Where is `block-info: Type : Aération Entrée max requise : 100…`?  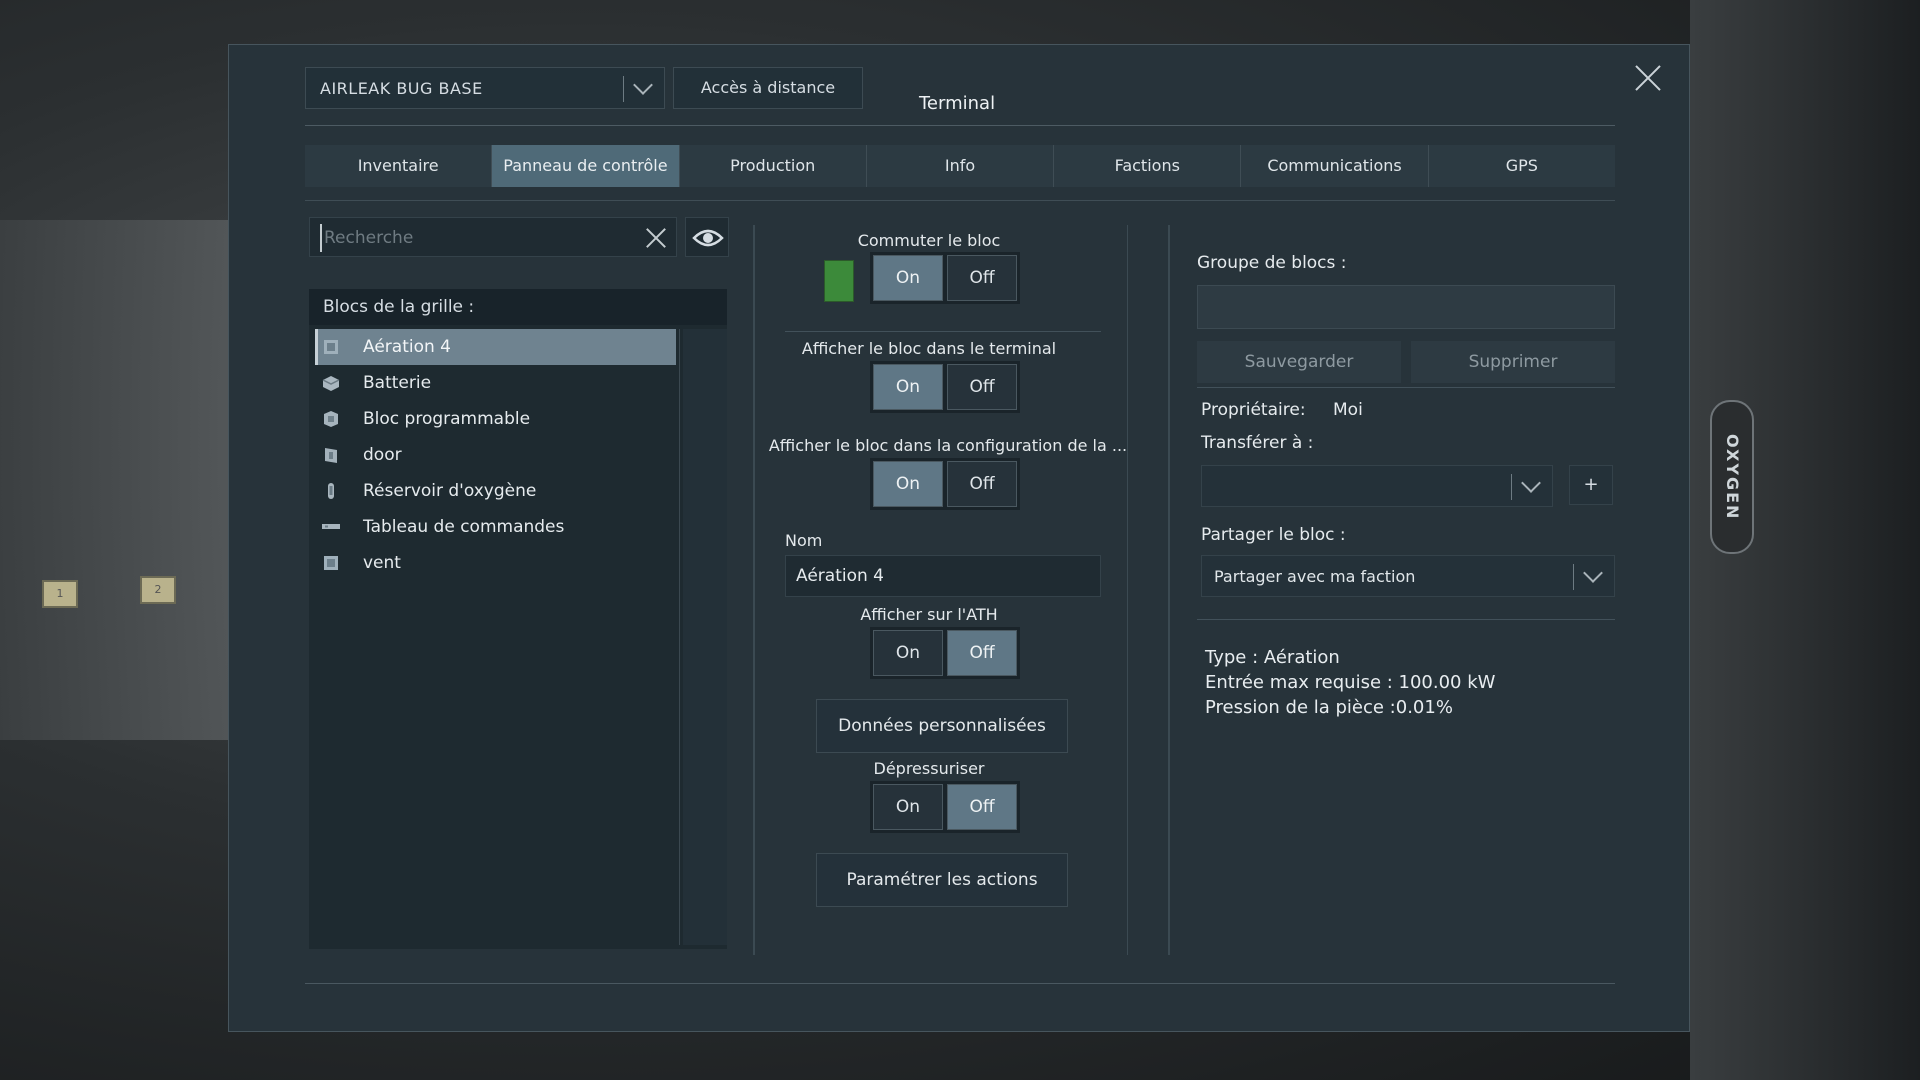
block-info: Type : Aération Entrée max requise : 100… is located at coordinates (1350, 682).